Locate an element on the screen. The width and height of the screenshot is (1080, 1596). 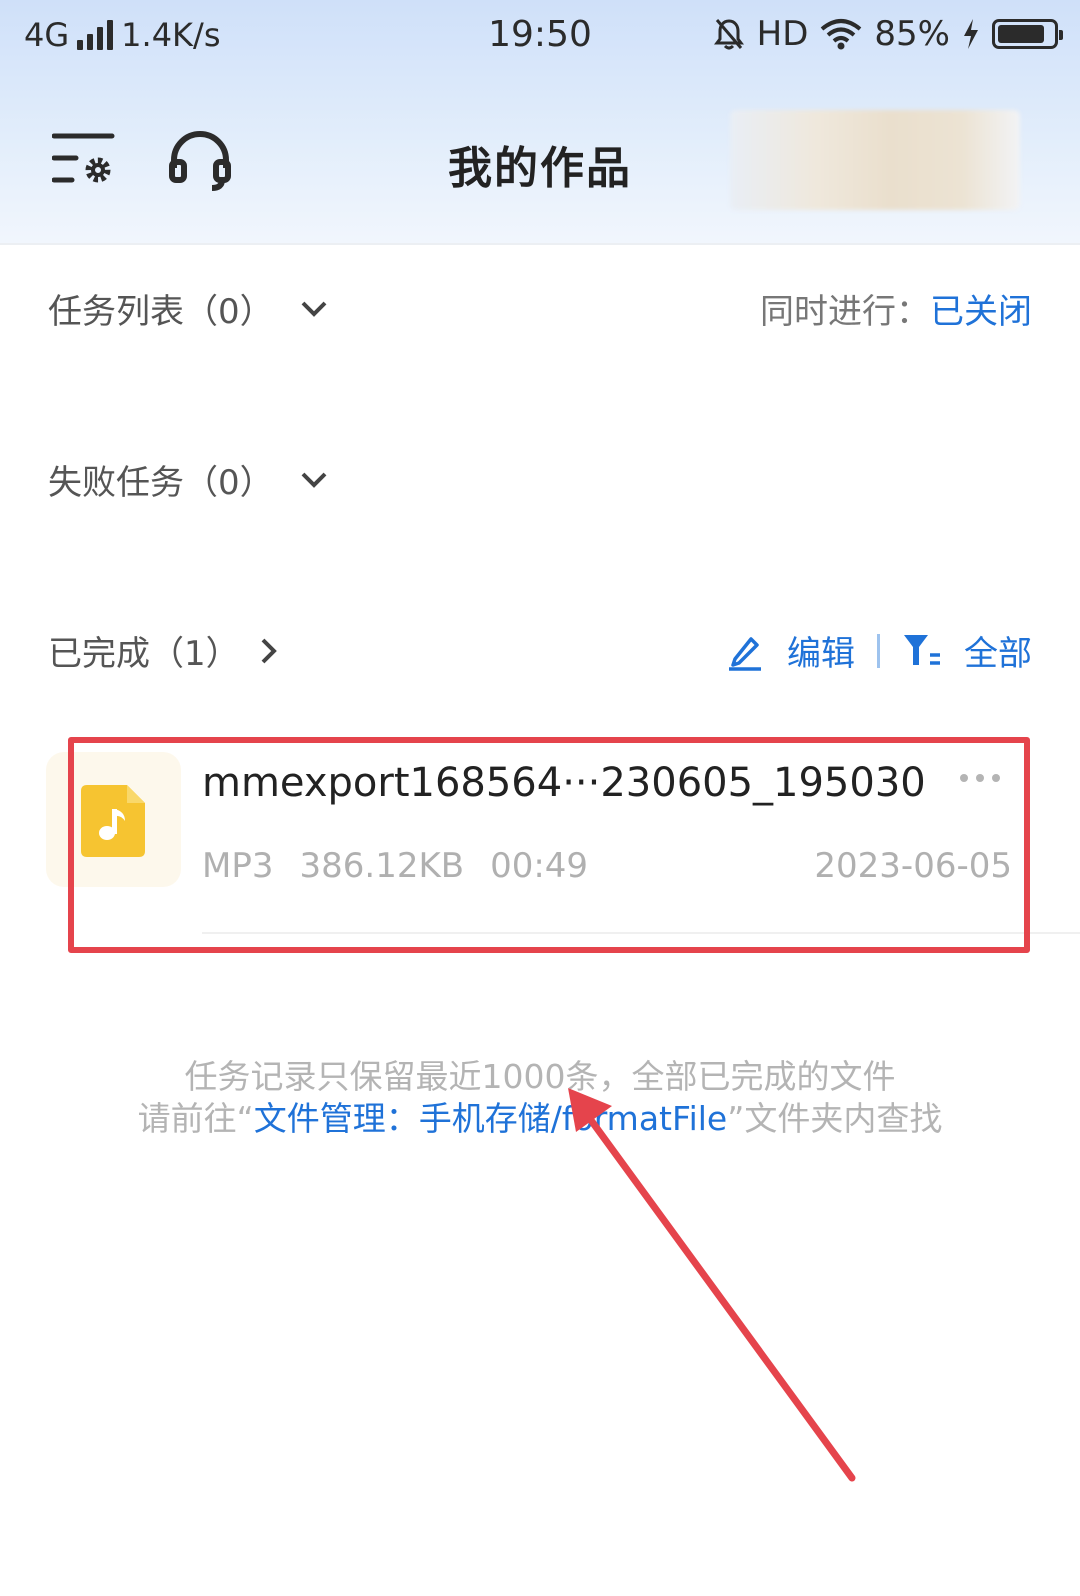
battery-percent: 85% is located at coordinates (912, 34).